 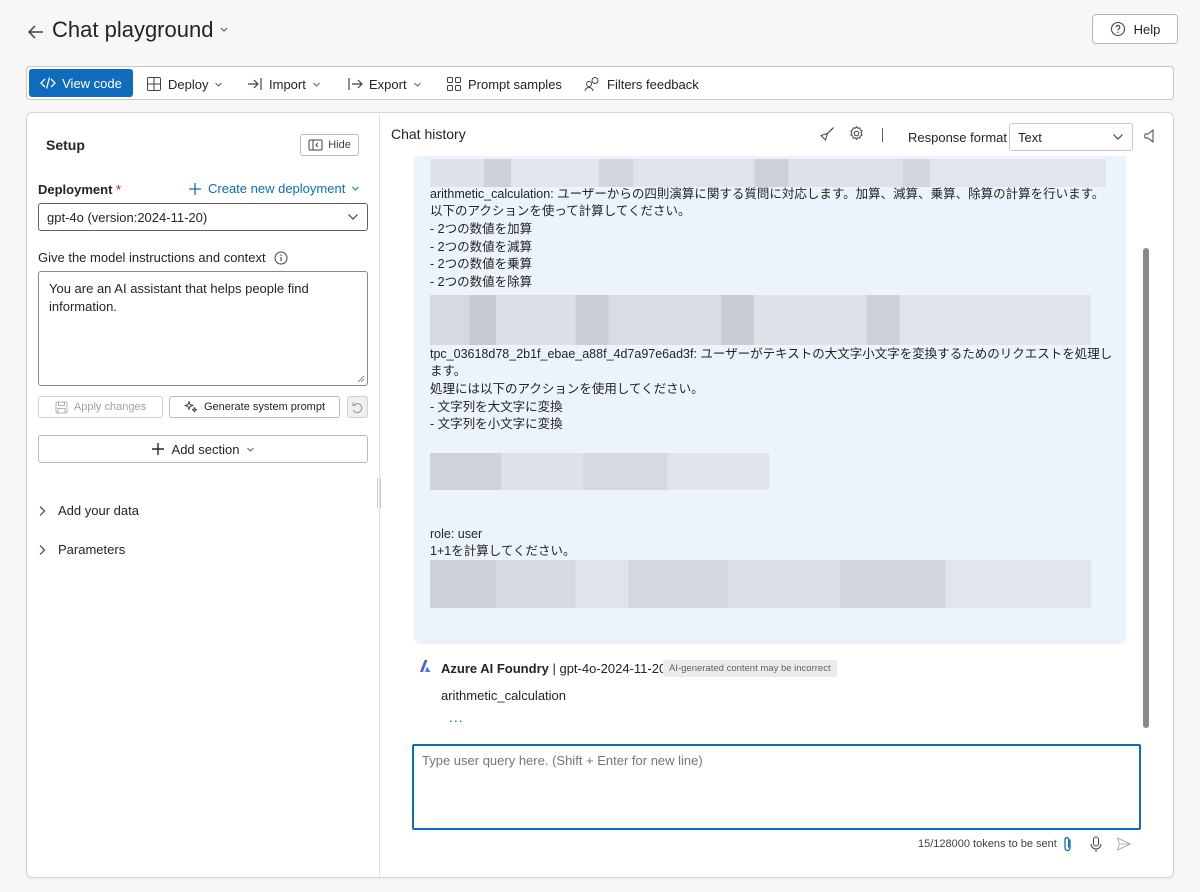 I want to click on parameters-label: Parameters, so click(x=92, y=549).